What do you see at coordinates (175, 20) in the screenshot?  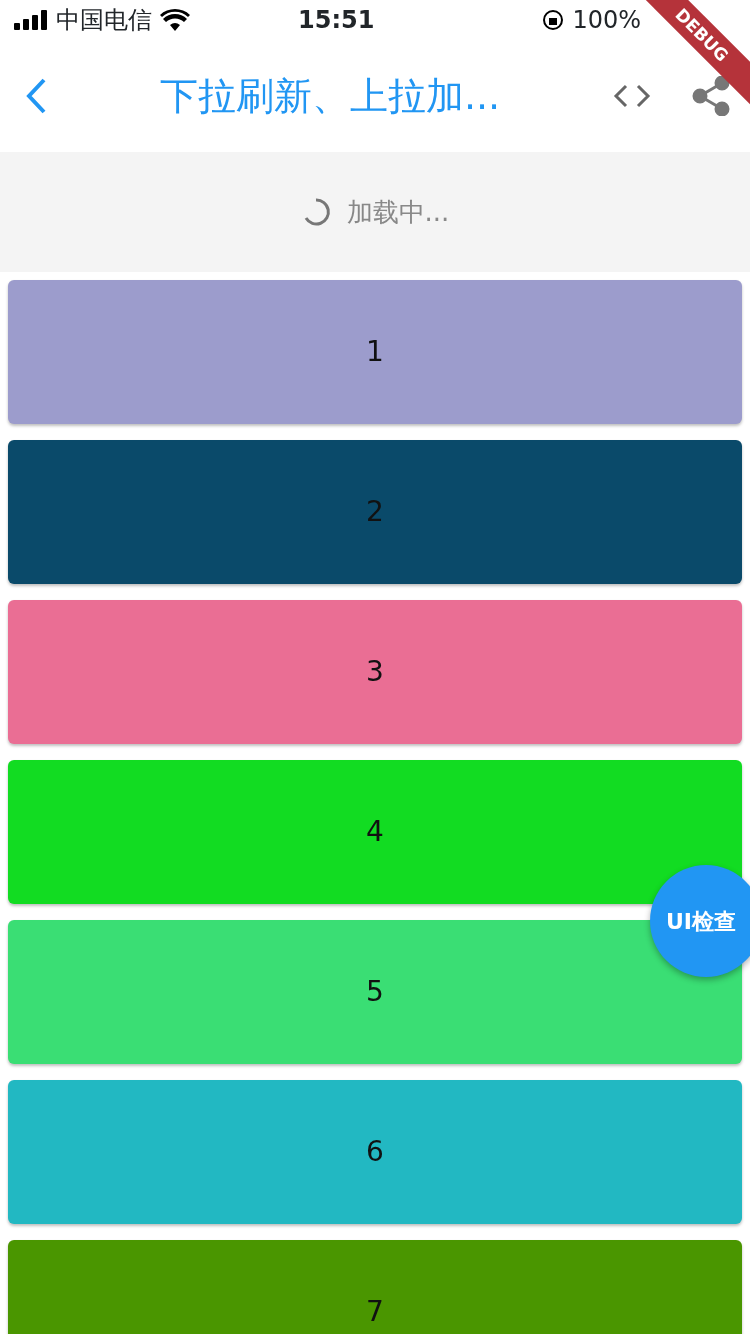 I see `wifi-icon` at bounding box center [175, 20].